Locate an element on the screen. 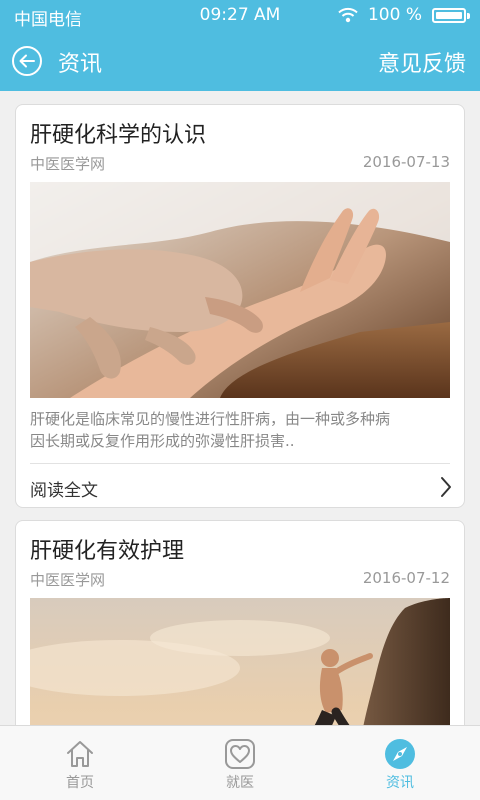  article-date: 2016-07-12 is located at coordinates (406, 578).